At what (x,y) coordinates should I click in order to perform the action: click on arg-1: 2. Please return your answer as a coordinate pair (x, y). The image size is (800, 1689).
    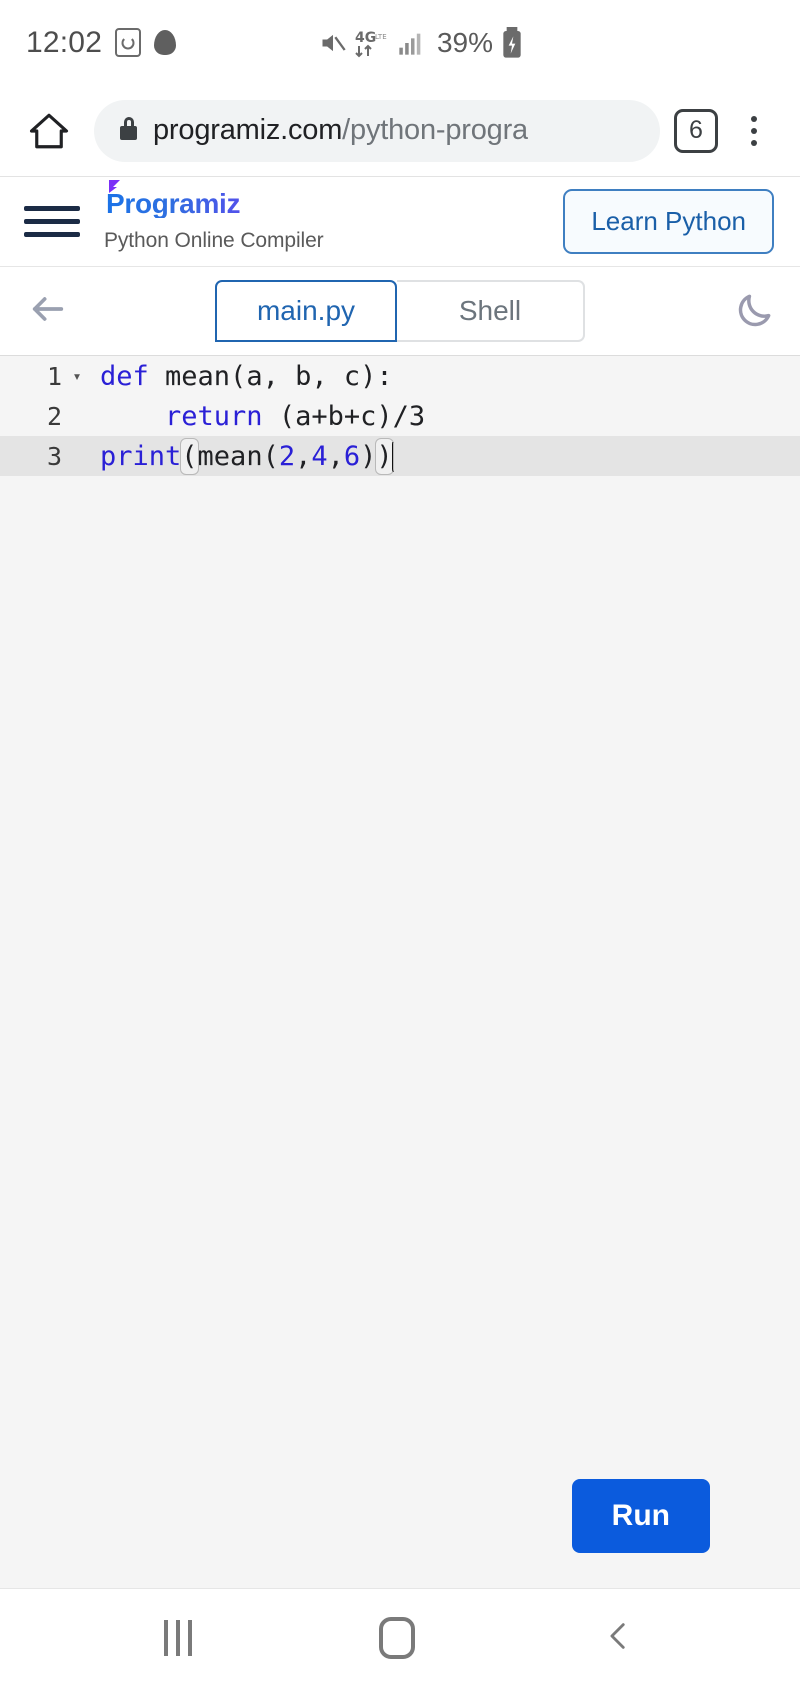
    Looking at the image, I should click on (287, 456).